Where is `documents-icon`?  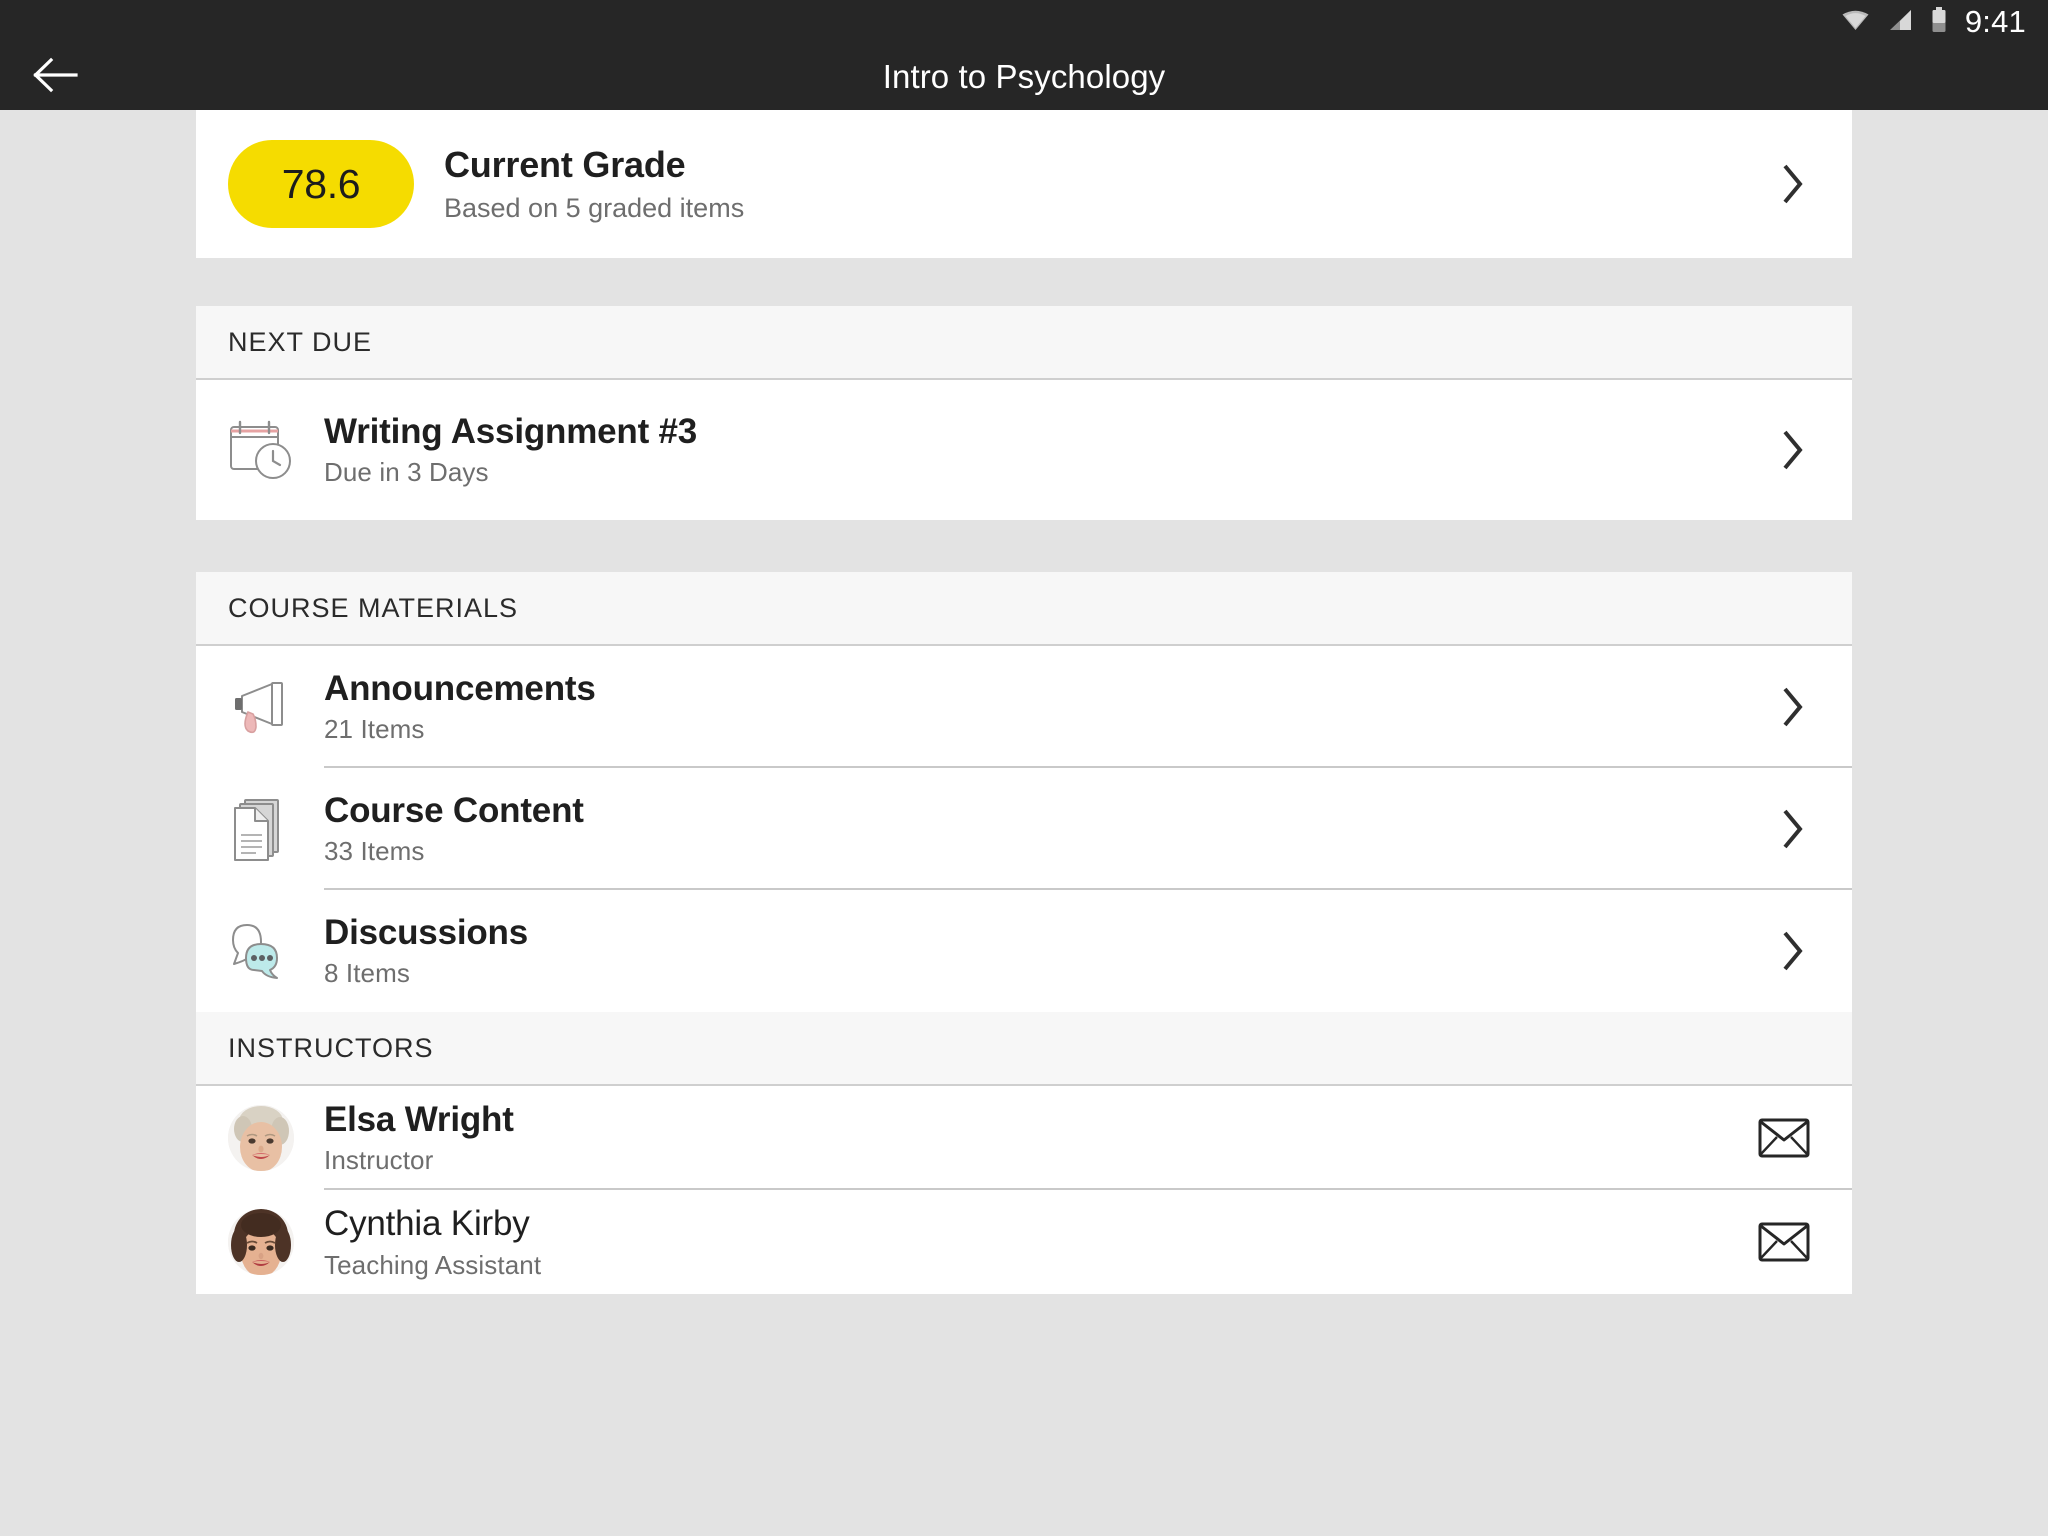 documents-icon is located at coordinates (276, 829).